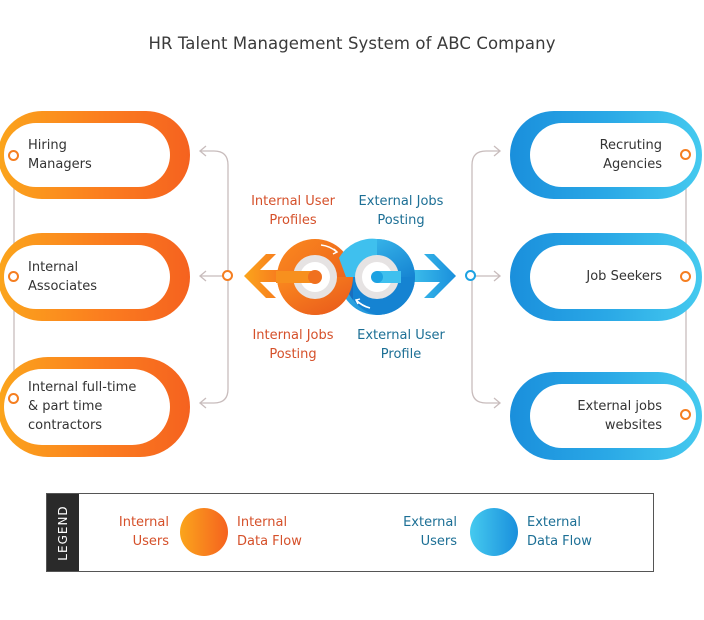 This screenshot has width=704, height=620. I want to click on right-bracket, so click(485, 277).